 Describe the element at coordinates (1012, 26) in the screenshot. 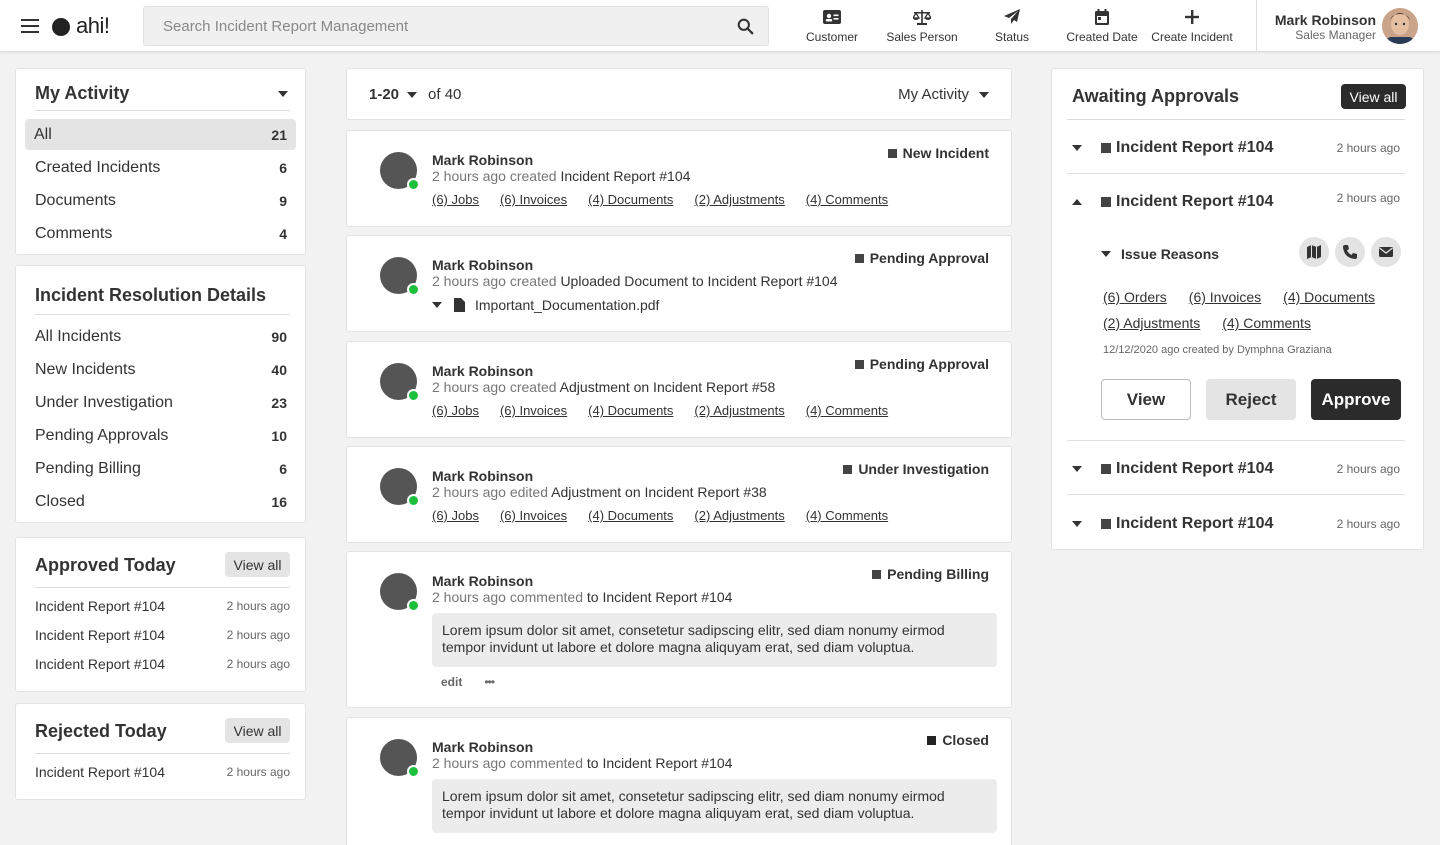

I see `status-button: Status` at that location.